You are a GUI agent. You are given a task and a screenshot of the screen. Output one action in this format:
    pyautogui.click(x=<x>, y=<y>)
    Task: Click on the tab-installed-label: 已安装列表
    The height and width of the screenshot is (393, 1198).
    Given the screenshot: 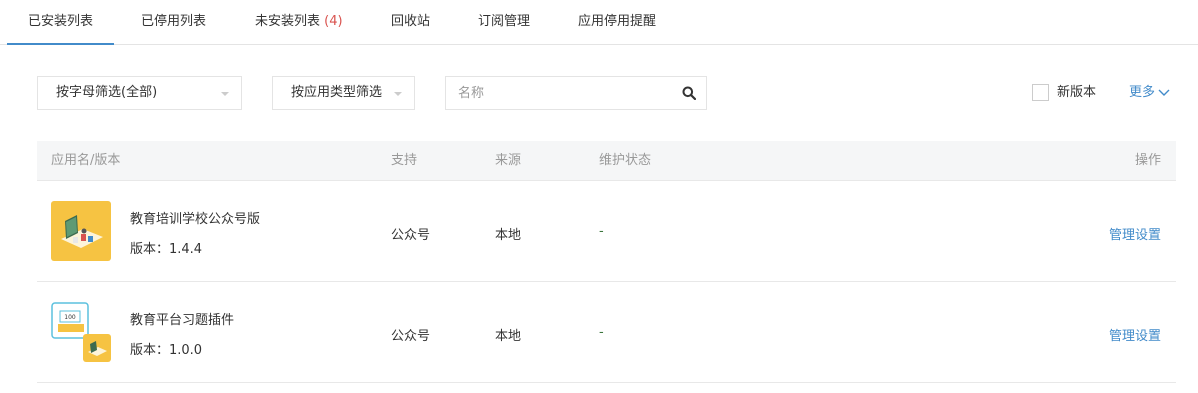 What is the action you would take?
    pyautogui.click(x=61, y=21)
    